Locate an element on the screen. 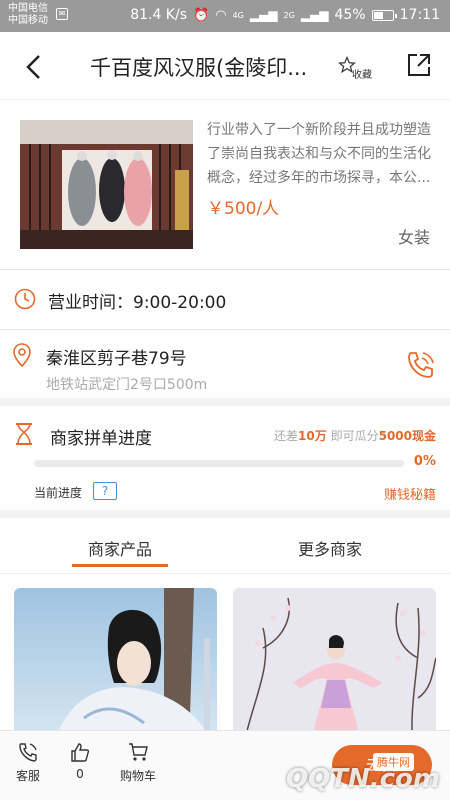 This screenshot has height=800, width=450. customer-service-label: 客服 is located at coordinates (27, 776).